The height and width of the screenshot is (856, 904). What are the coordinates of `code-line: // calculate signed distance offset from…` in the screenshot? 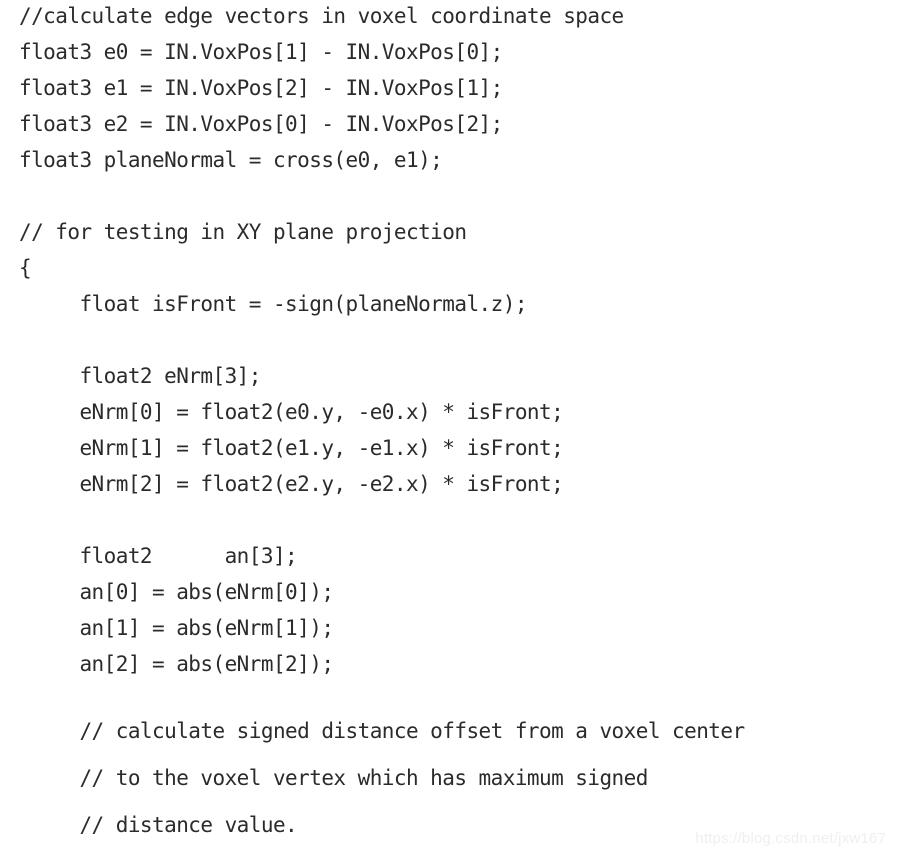 It's located at (382, 731).